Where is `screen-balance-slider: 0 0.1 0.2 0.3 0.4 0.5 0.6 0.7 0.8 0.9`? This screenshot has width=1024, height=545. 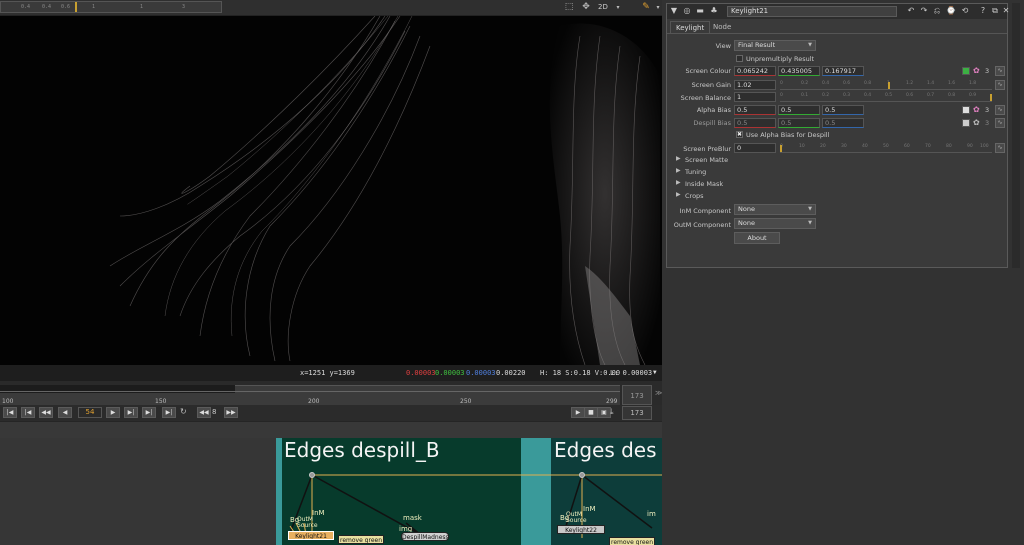 screen-balance-slider: 0 0.1 0.2 0.3 0.4 0.5 0.6 0.7 0.8 0.9 is located at coordinates (886, 97).